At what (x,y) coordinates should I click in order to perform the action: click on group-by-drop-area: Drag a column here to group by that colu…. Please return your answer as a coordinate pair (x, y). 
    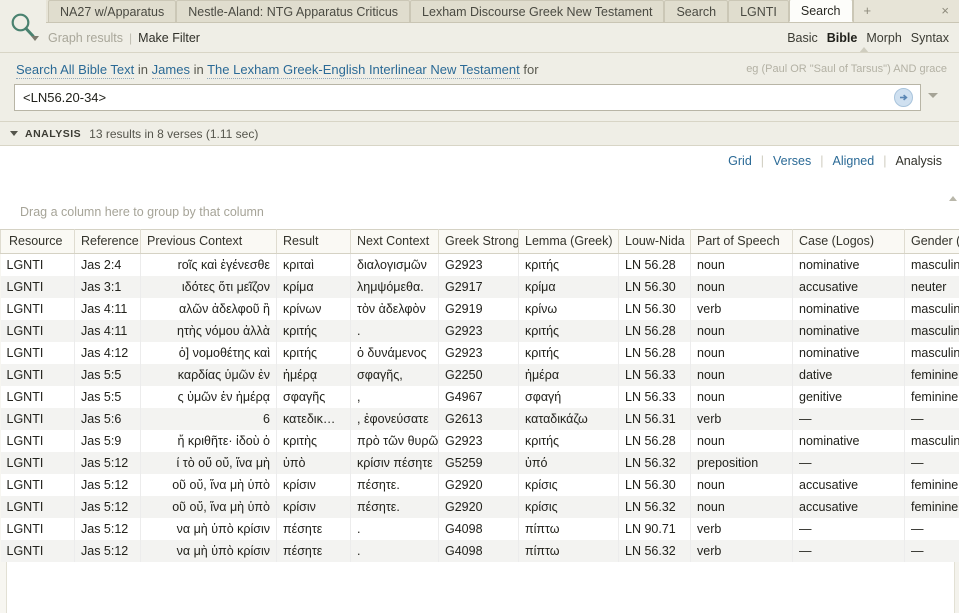
    Looking at the image, I should click on (479, 212).